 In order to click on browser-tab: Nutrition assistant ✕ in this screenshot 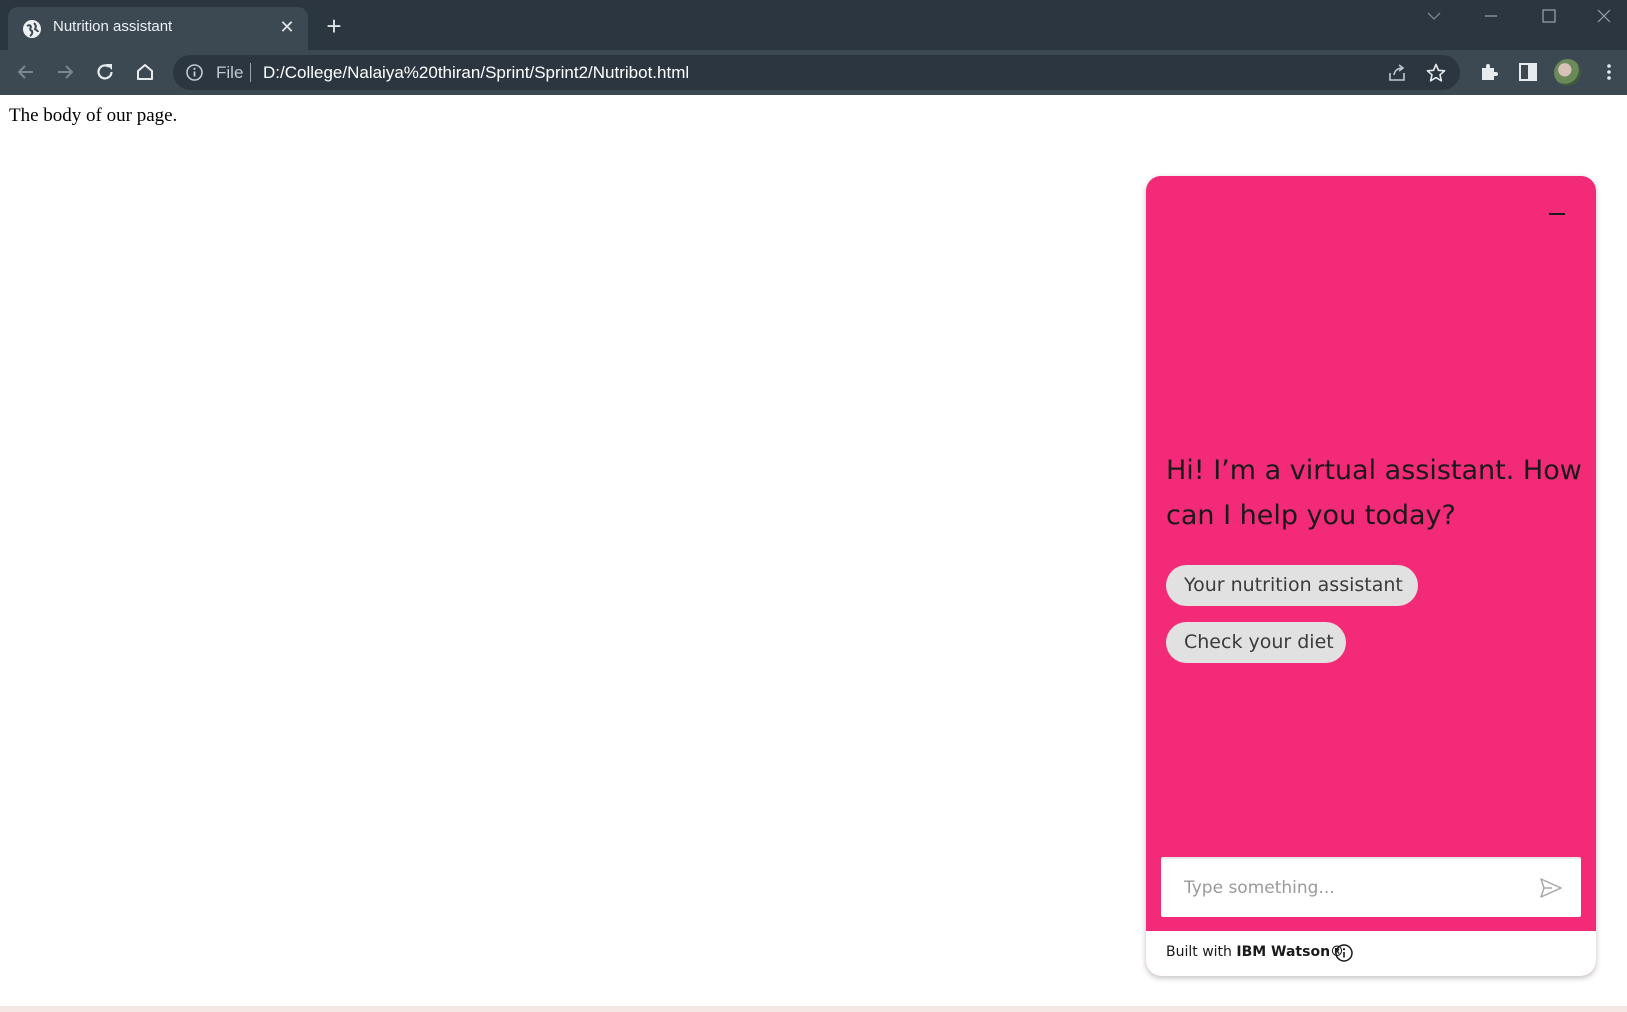, I will do `click(158, 28)`.